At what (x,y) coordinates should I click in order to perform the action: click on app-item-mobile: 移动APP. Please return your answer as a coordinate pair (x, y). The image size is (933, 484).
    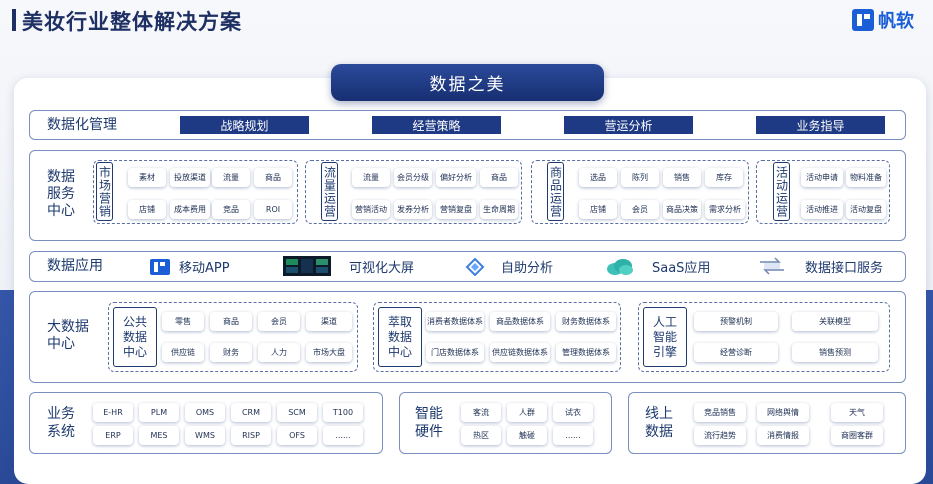
    Looking at the image, I should click on (189, 266).